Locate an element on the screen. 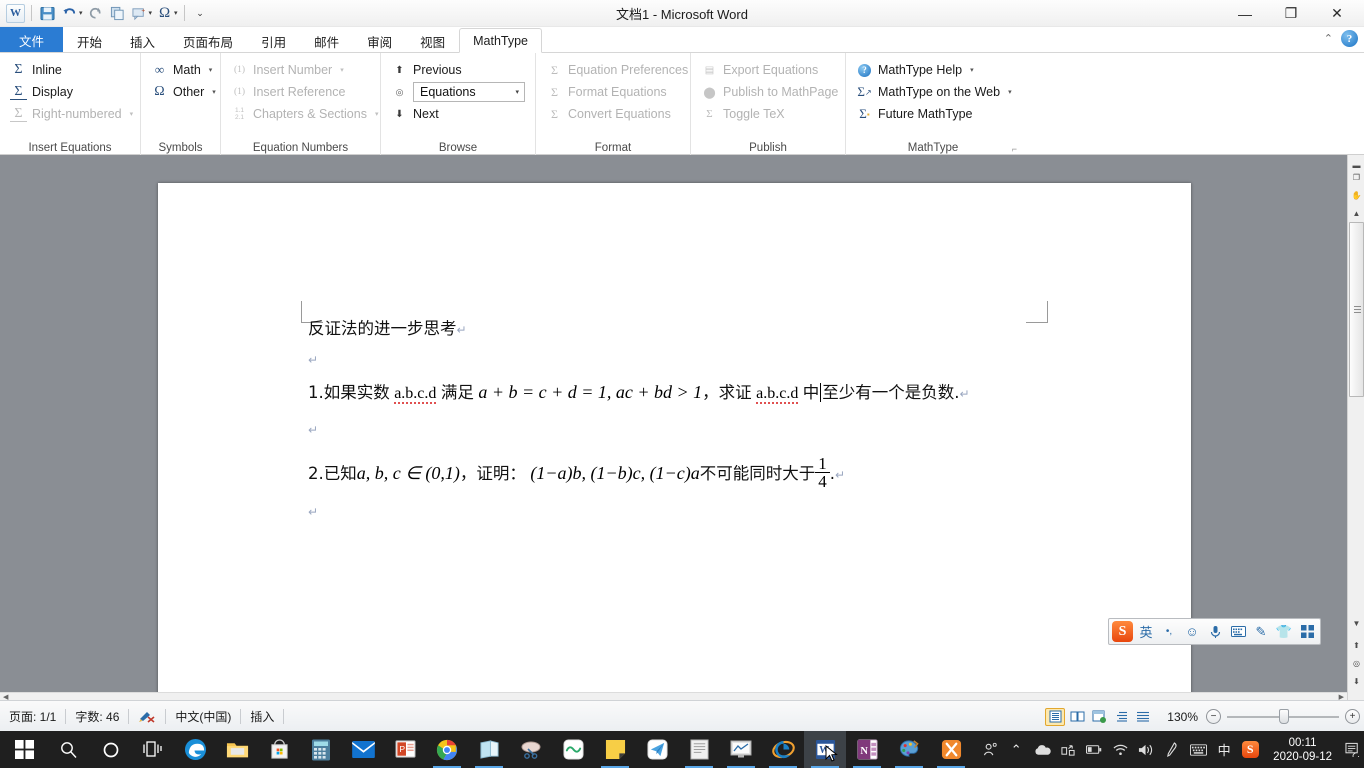 This screenshot has height=768, width=1364. edge-icon is located at coordinates (195, 749).